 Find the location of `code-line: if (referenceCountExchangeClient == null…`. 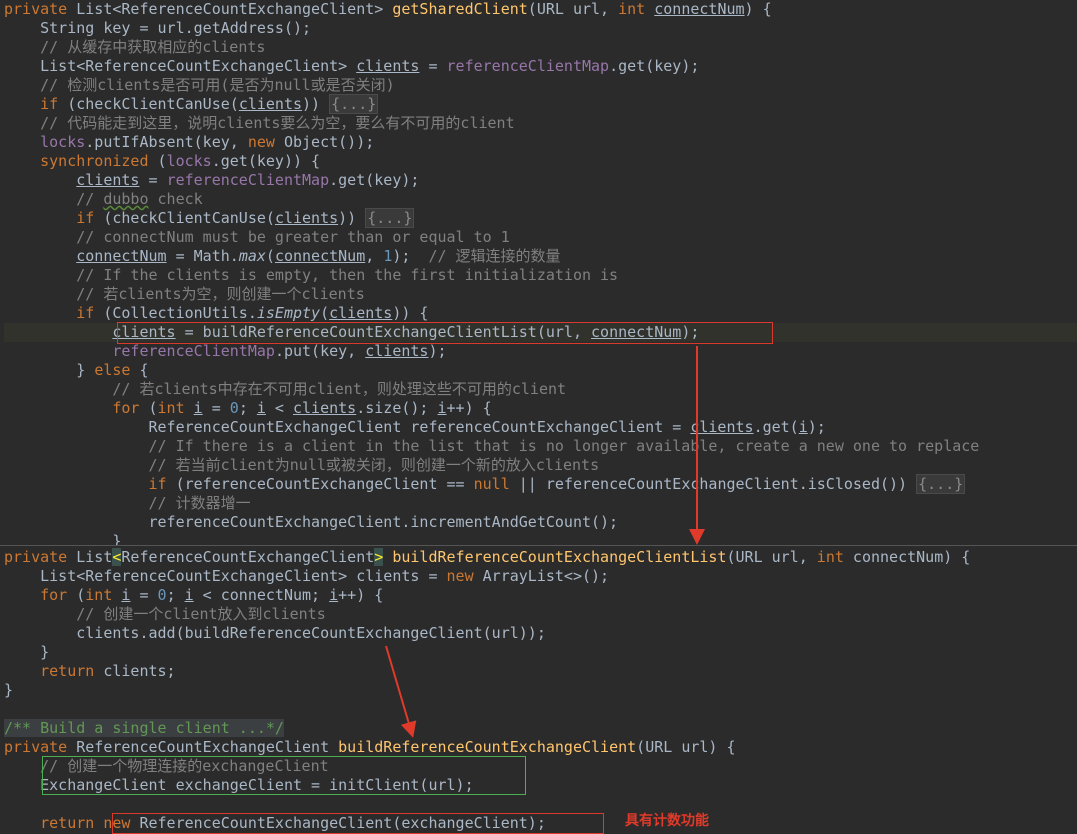

code-line: if (referenceCountExchangeClient == null… is located at coordinates (485, 484).